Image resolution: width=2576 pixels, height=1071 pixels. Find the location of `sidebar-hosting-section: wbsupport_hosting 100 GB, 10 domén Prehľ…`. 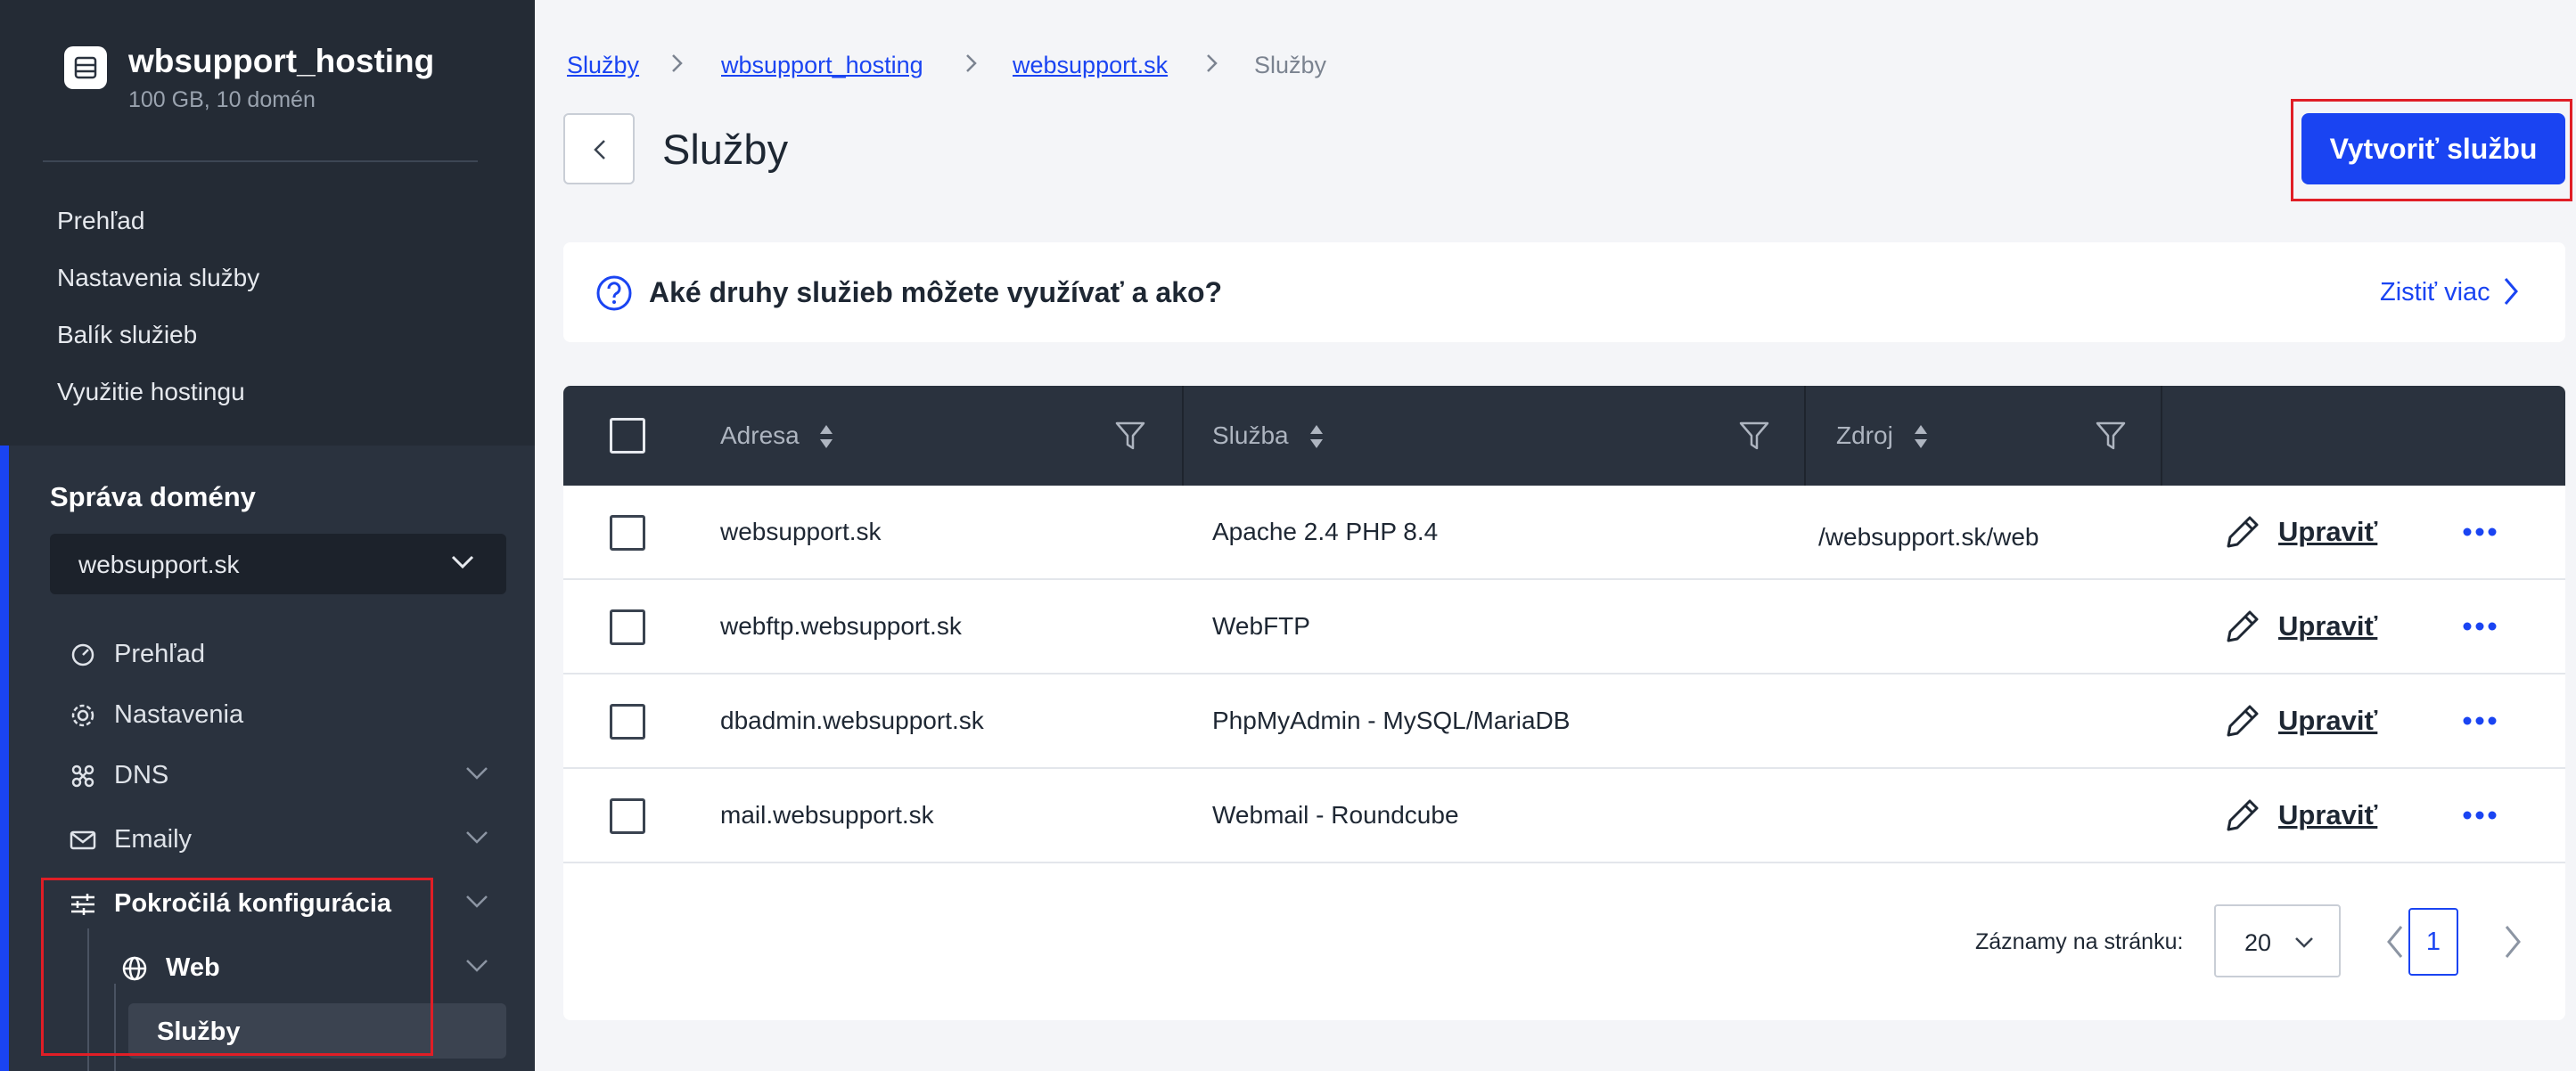

sidebar-hosting-section: wbsupport_hosting 100 GB, 10 domén Prehľ… is located at coordinates (267, 223).